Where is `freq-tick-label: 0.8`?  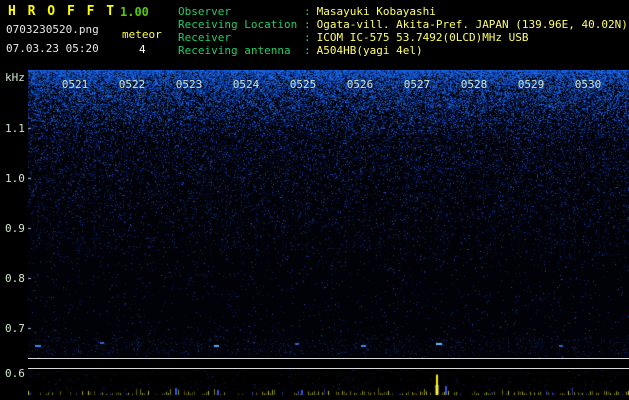 freq-tick-label: 0.8 is located at coordinates (15, 278).